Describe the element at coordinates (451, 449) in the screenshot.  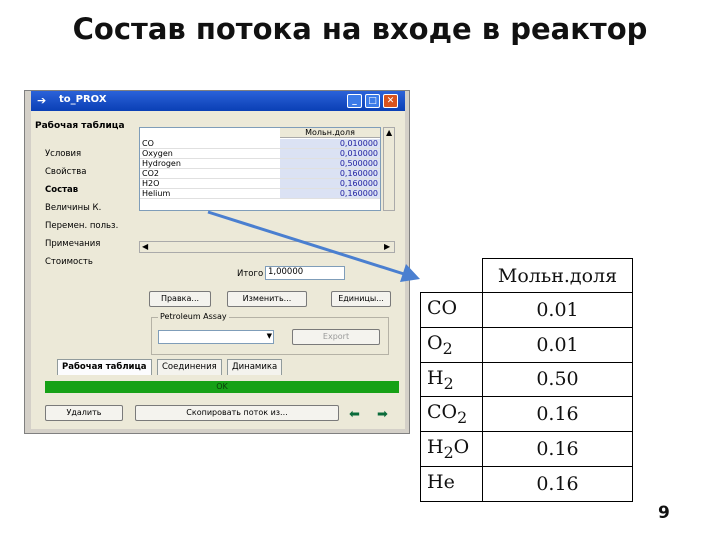
I see `component-name: H2O` at that location.